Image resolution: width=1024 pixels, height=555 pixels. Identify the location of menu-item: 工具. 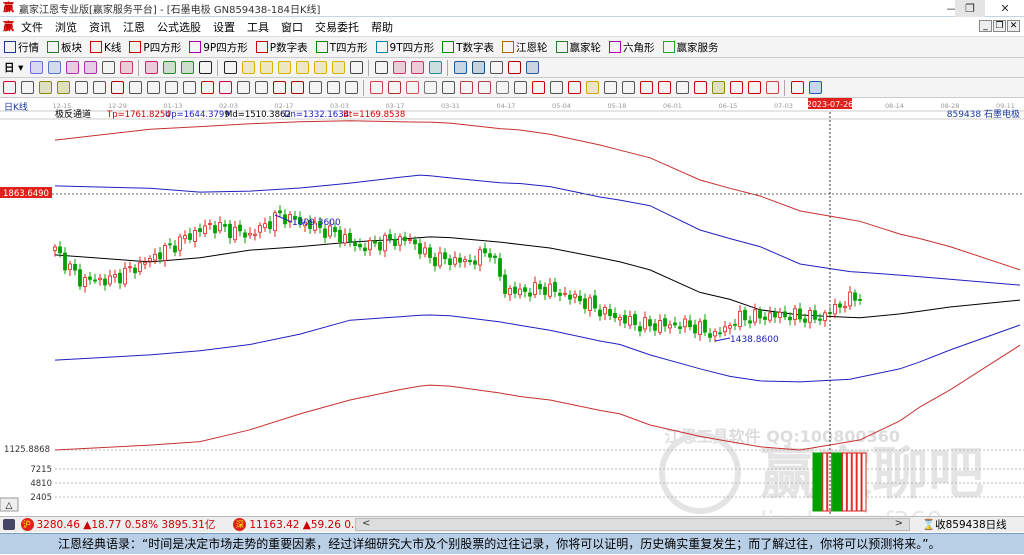
(258, 27).